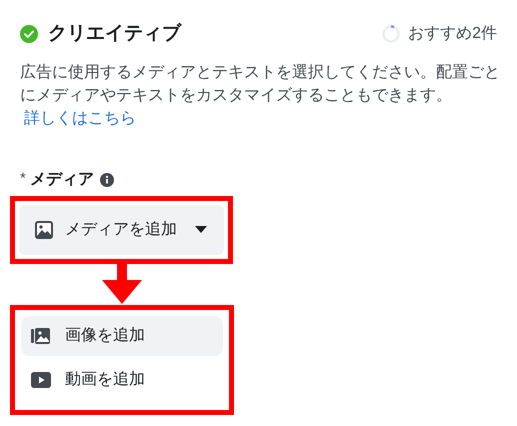 The image size is (517, 426). What do you see at coordinates (80, 118) in the screenshot?
I see `learn-more-link: 詳しくはこちら` at bounding box center [80, 118].